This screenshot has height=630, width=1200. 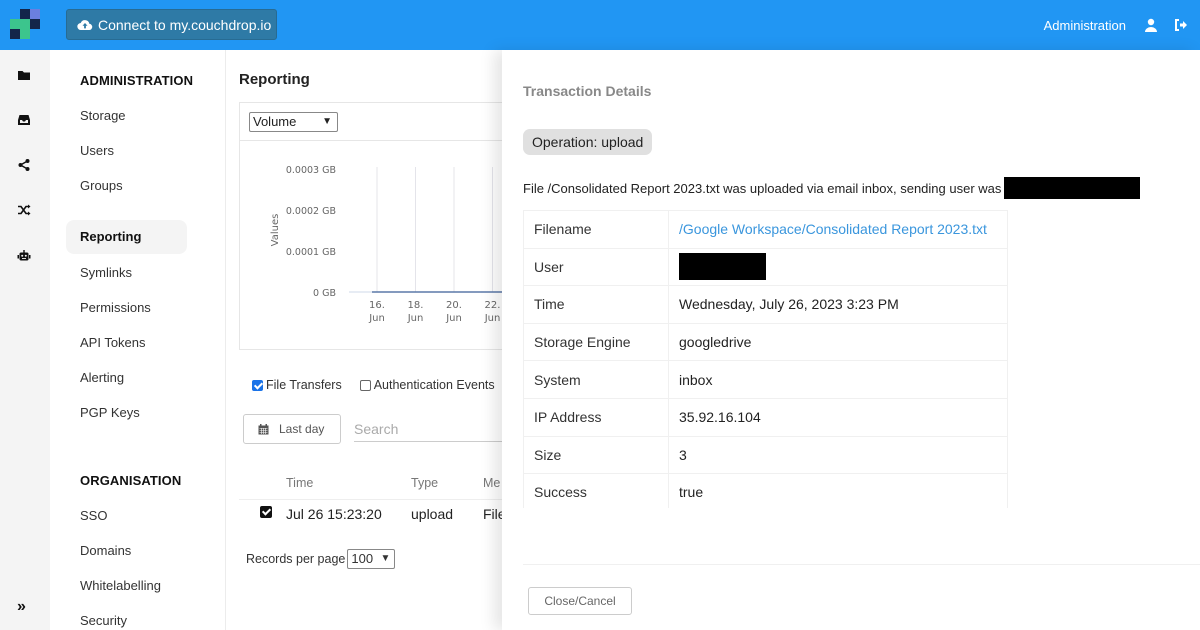 I want to click on detail-key: Storage Engine, so click(x=596, y=342).